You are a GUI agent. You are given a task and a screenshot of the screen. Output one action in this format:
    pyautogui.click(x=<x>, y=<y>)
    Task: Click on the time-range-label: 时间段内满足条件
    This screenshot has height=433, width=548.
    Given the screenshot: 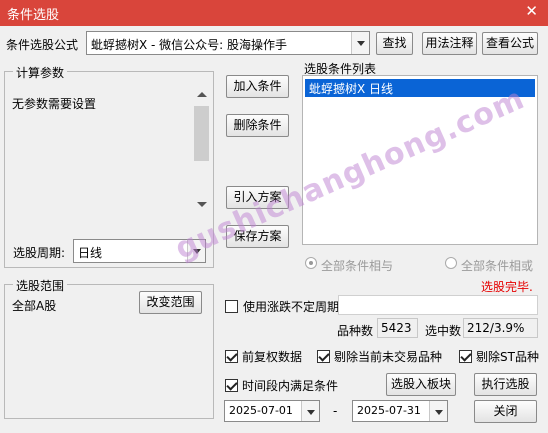 What is the action you would take?
    pyautogui.click(x=290, y=386)
    